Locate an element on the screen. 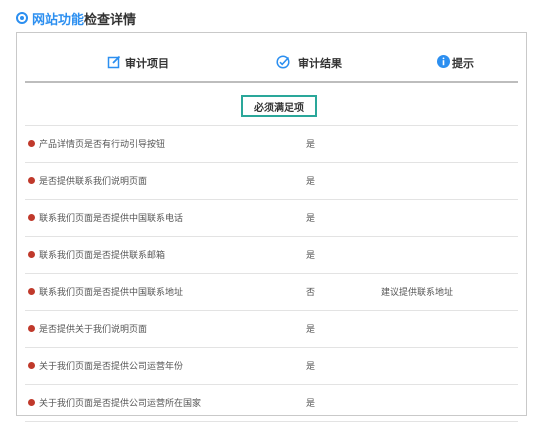  row-tip: 建议提供联系地址 is located at coordinates (417, 293).